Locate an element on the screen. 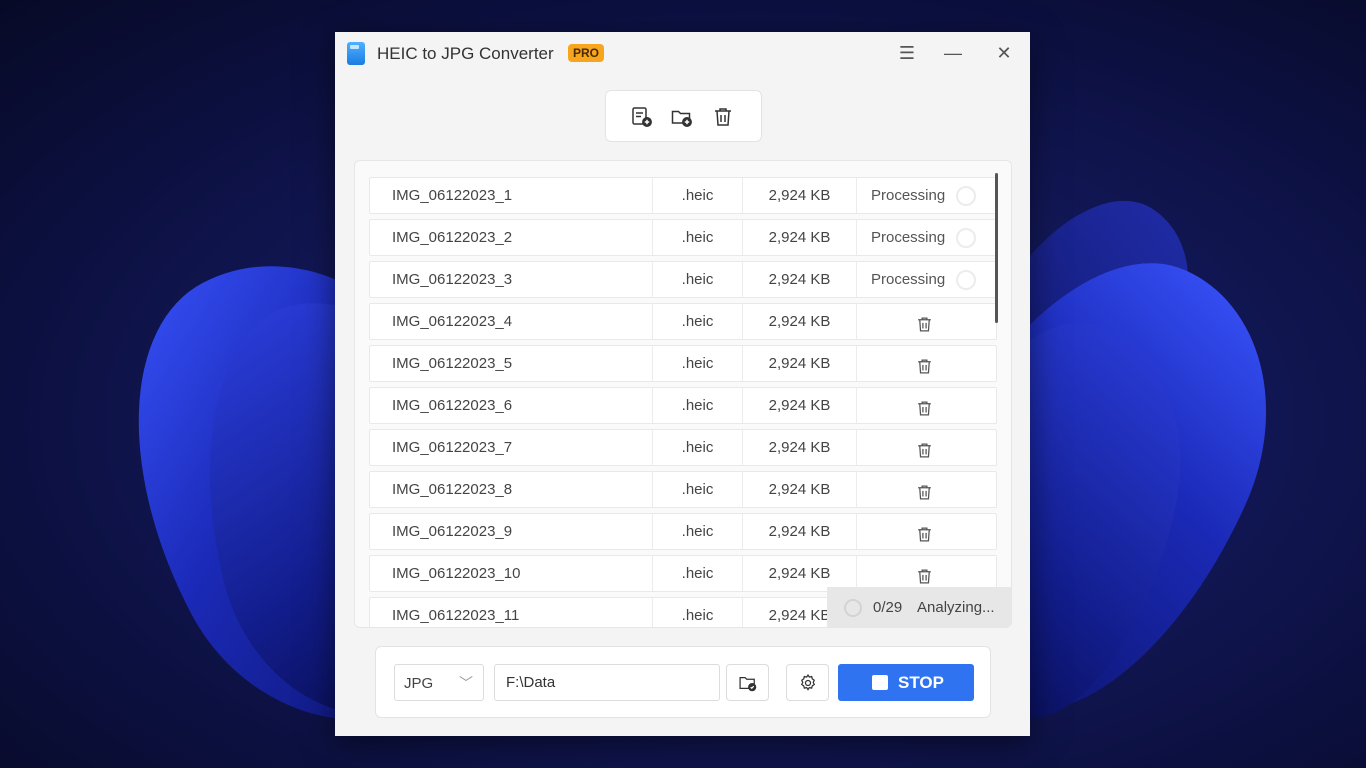 The width and height of the screenshot is (1366, 768). file-name: IMG_06122023_10 is located at coordinates (456, 573).